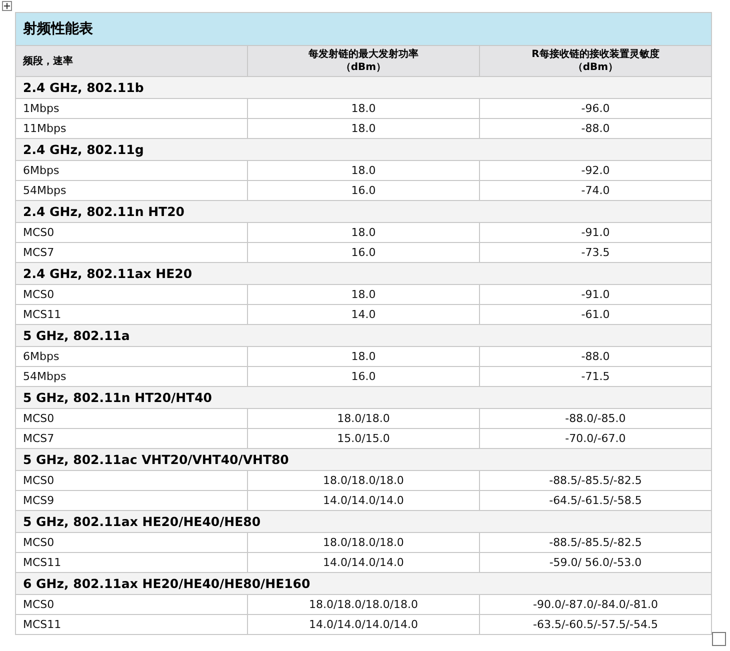 The image size is (730, 651). What do you see at coordinates (364, 397) in the screenshot?
I see `group-header: 5 GHz, 802.11n HT20/HT40` at bounding box center [364, 397].